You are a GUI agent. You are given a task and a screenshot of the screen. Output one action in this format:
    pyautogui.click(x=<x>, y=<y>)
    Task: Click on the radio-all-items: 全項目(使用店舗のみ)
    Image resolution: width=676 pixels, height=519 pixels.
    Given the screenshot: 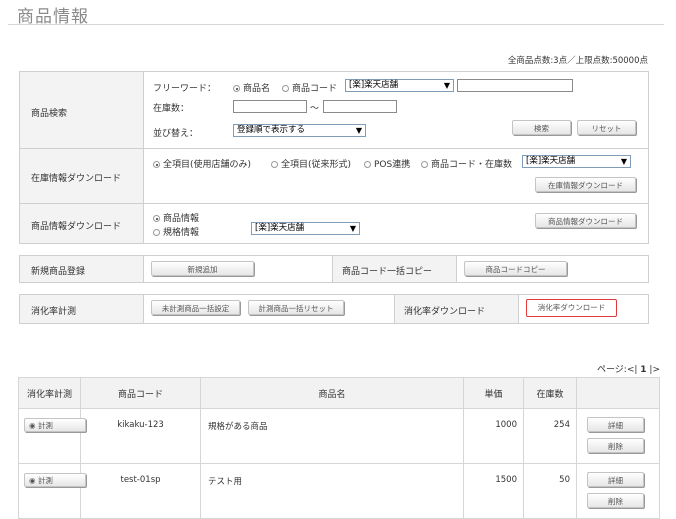 What is the action you would take?
    pyautogui.click(x=202, y=163)
    